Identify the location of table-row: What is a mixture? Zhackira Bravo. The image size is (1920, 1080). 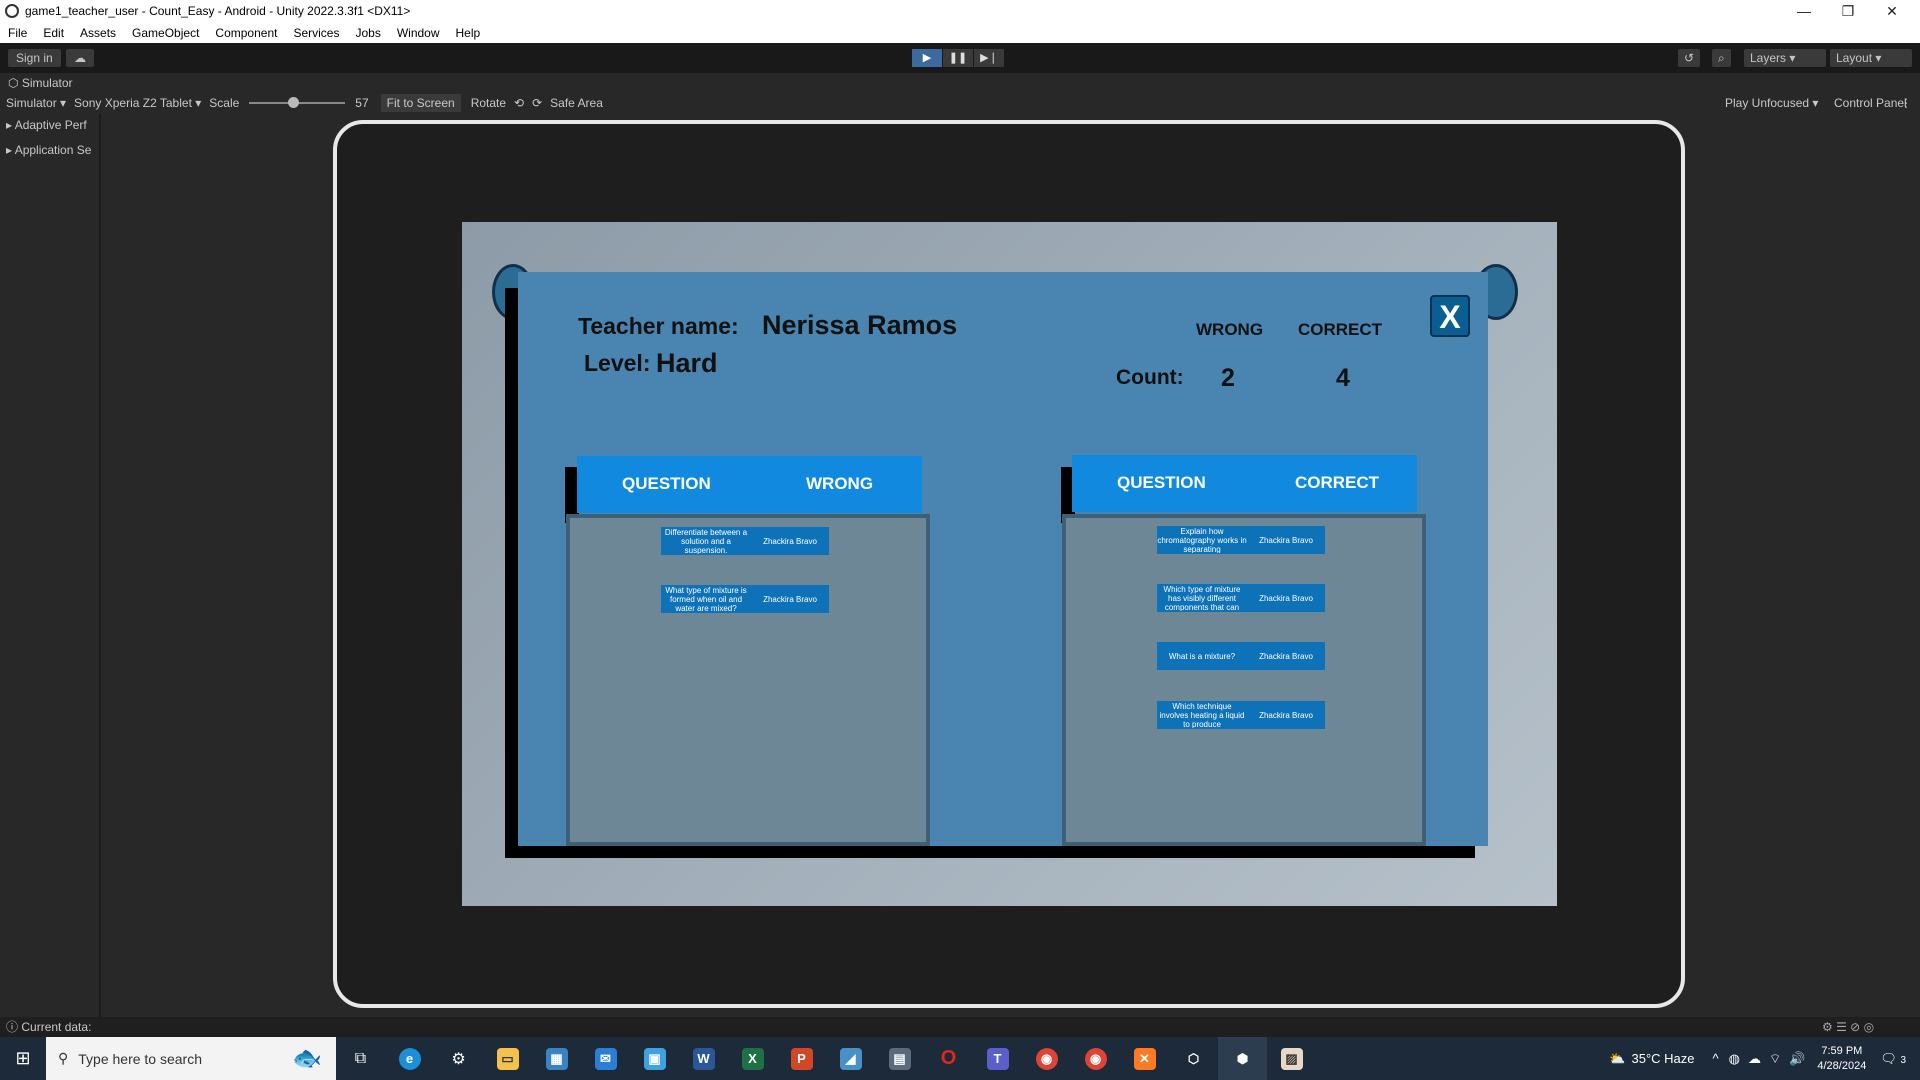
(1241, 656).